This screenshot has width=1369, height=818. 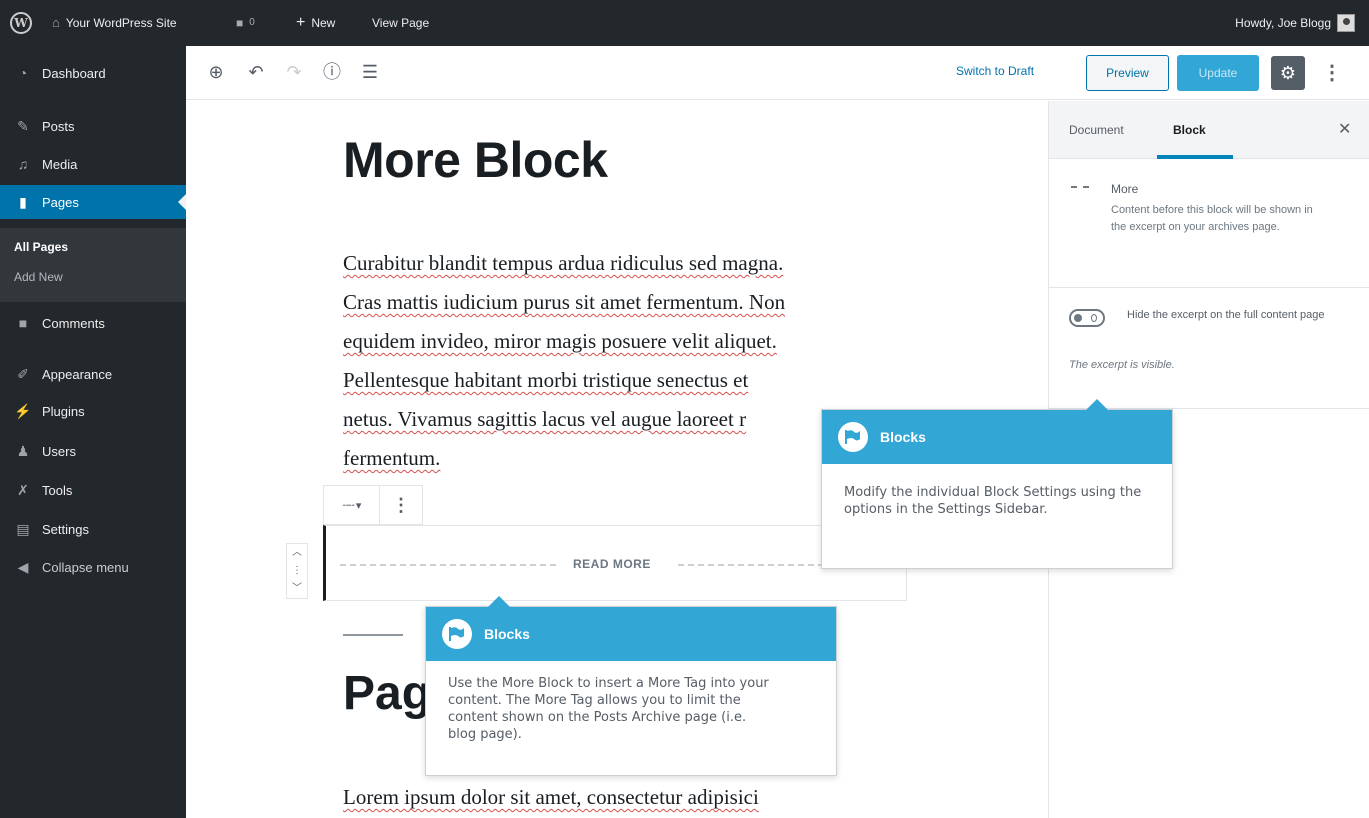 What do you see at coordinates (1078, 318) in the screenshot?
I see `toggle-knob` at bounding box center [1078, 318].